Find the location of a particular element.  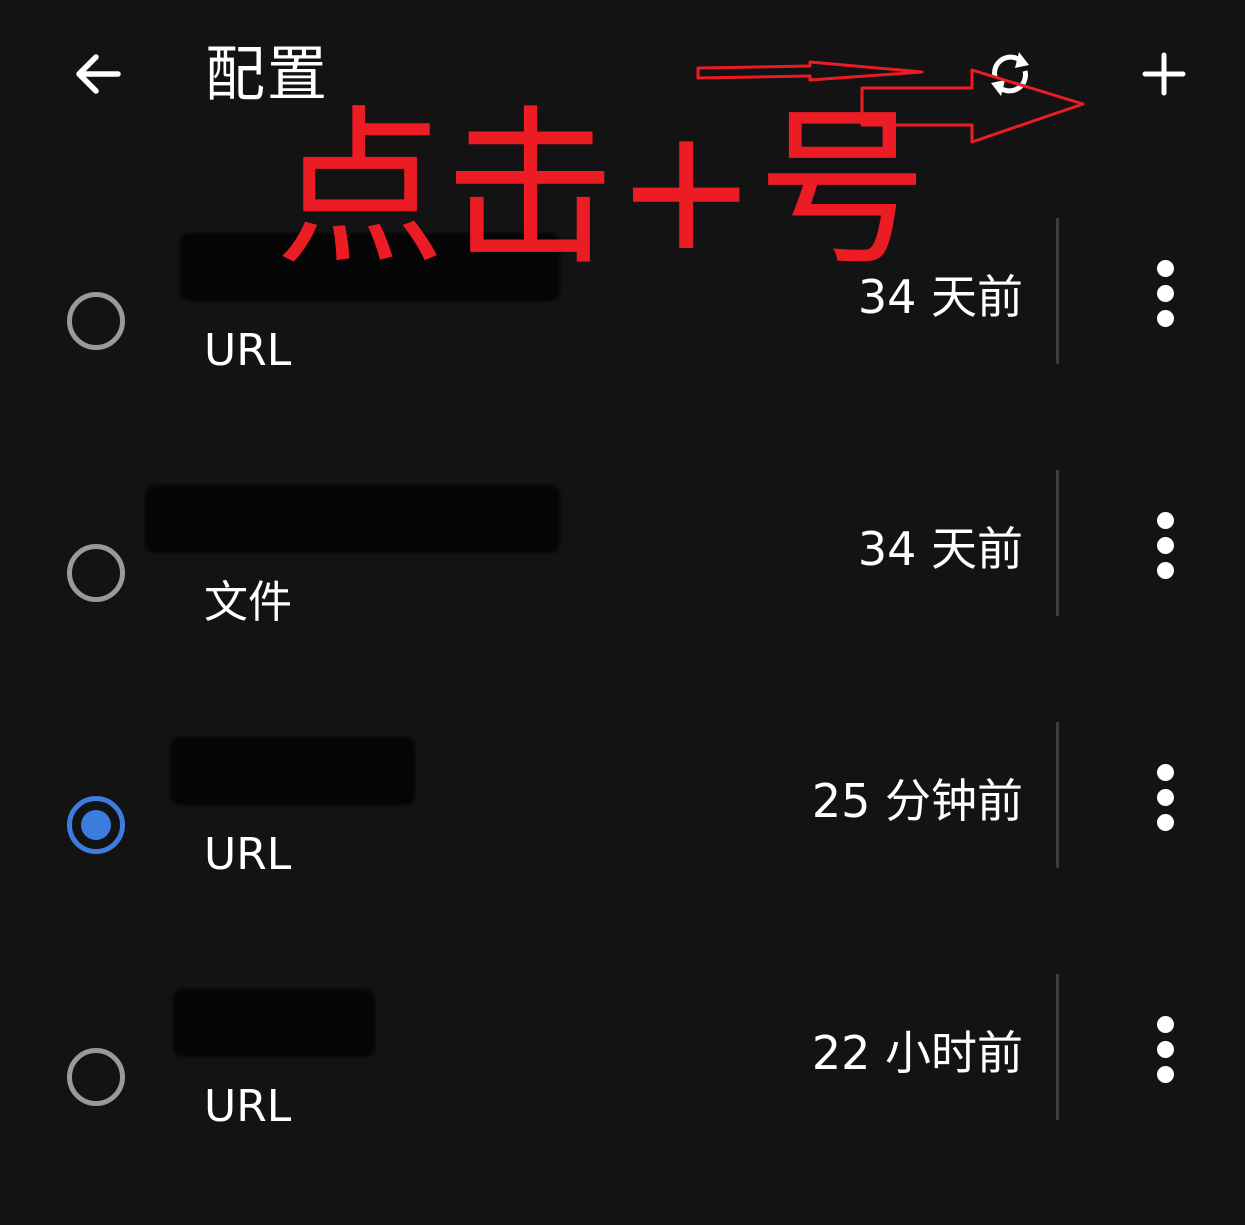

add-profile-button is located at coordinates (1164, 74).